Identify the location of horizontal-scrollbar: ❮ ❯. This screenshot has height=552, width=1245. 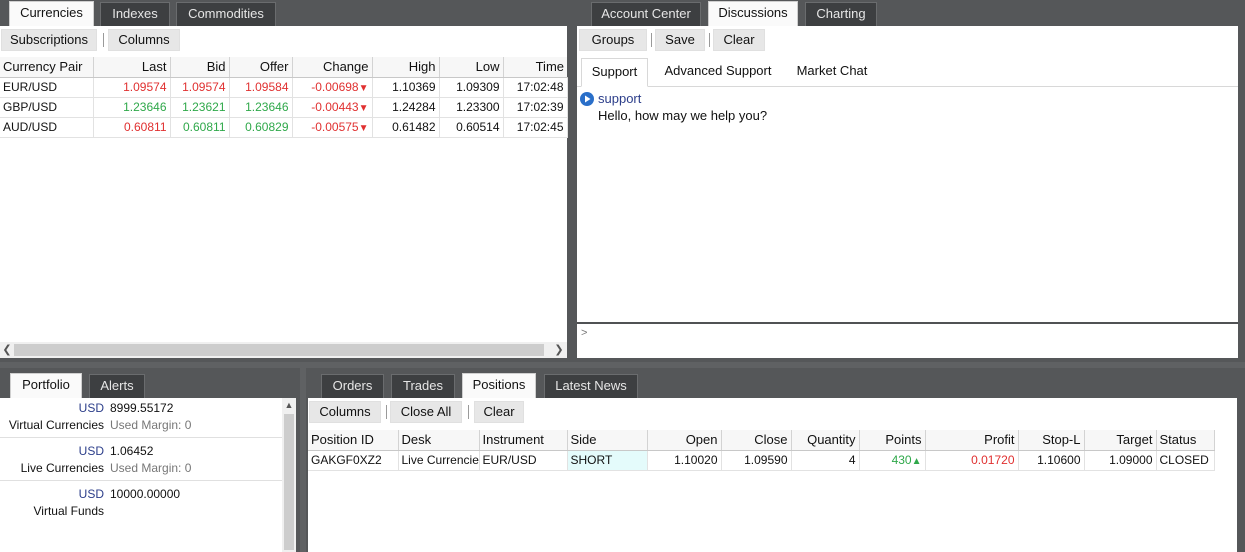
(283, 350).